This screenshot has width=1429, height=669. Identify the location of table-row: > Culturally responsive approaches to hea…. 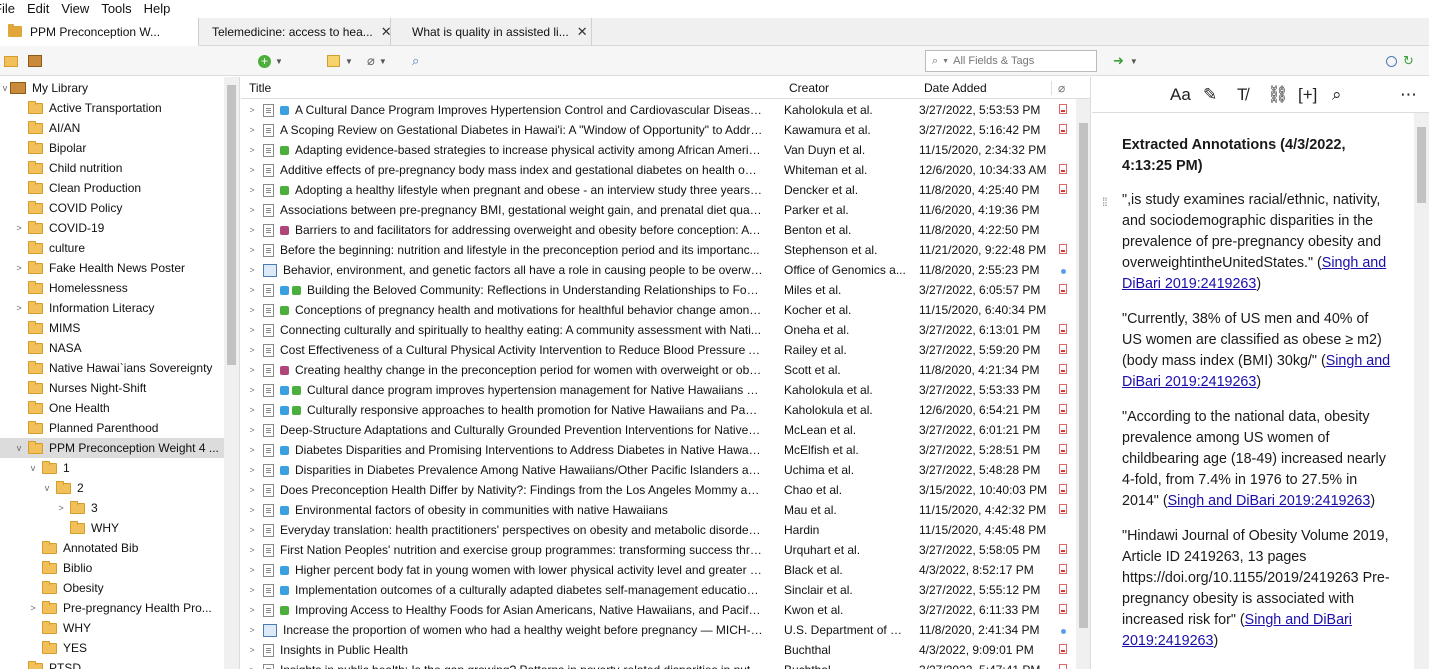
(658, 410).